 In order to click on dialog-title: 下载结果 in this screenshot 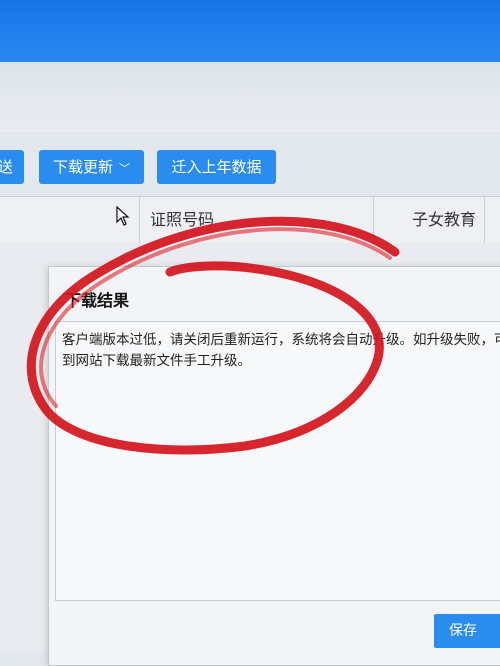, I will do `click(97, 300)`.